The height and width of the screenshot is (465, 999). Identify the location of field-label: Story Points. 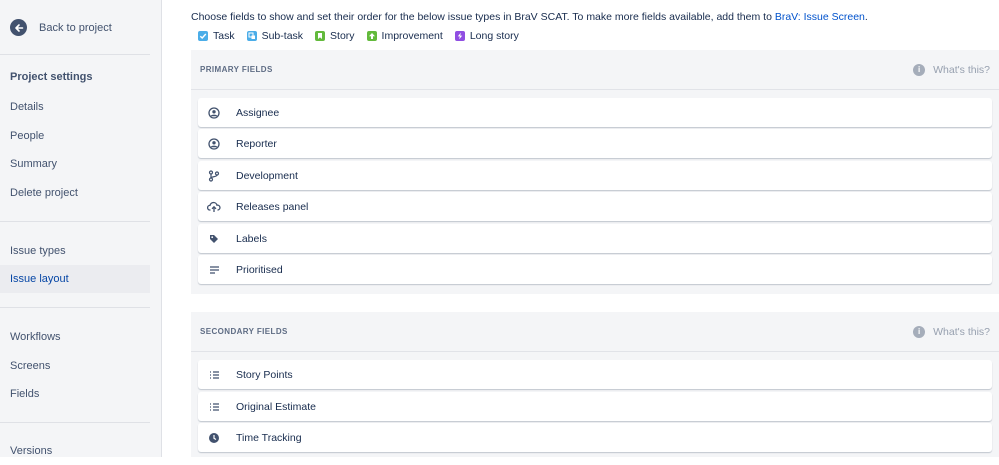
(264, 374).